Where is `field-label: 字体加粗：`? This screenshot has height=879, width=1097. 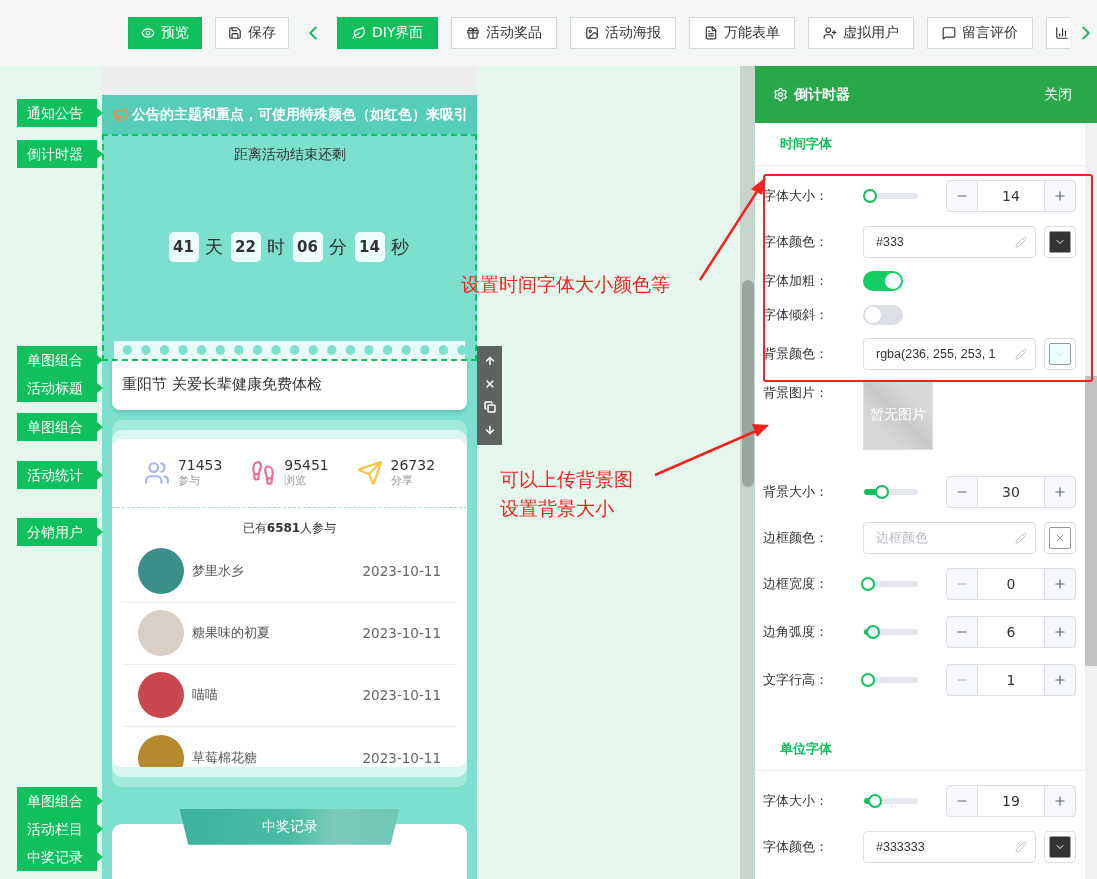
field-label: 字体加粗： is located at coordinates (796, 281).